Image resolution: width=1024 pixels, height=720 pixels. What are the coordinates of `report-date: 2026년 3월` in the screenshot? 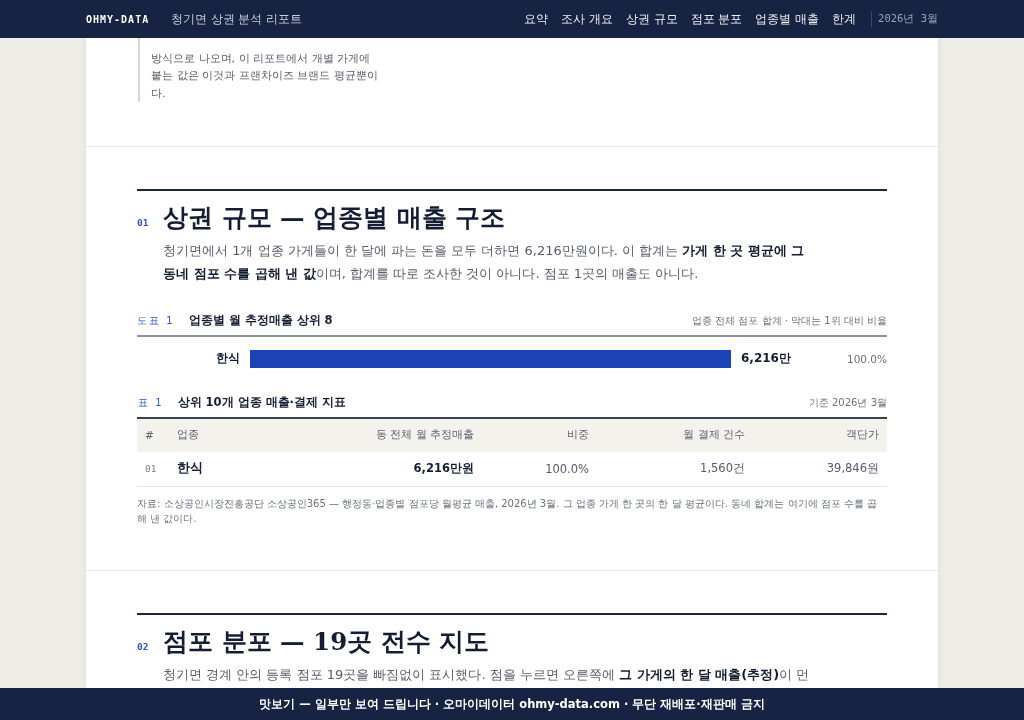 It's located at (908, 19).